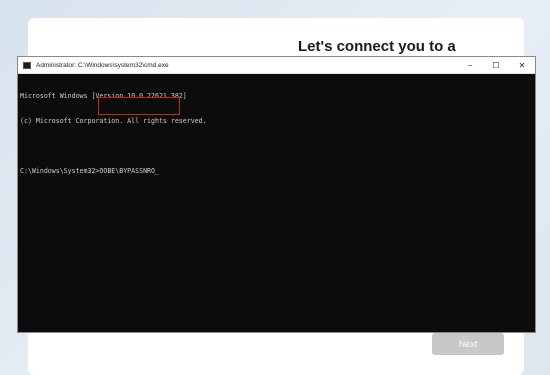 Image resolution: width=550 pixels, height=375 pixels. What do you see at coordinates (470, 65) in the screenshot?
I see `minimize-icon: –` at bounding box center [470, 65].